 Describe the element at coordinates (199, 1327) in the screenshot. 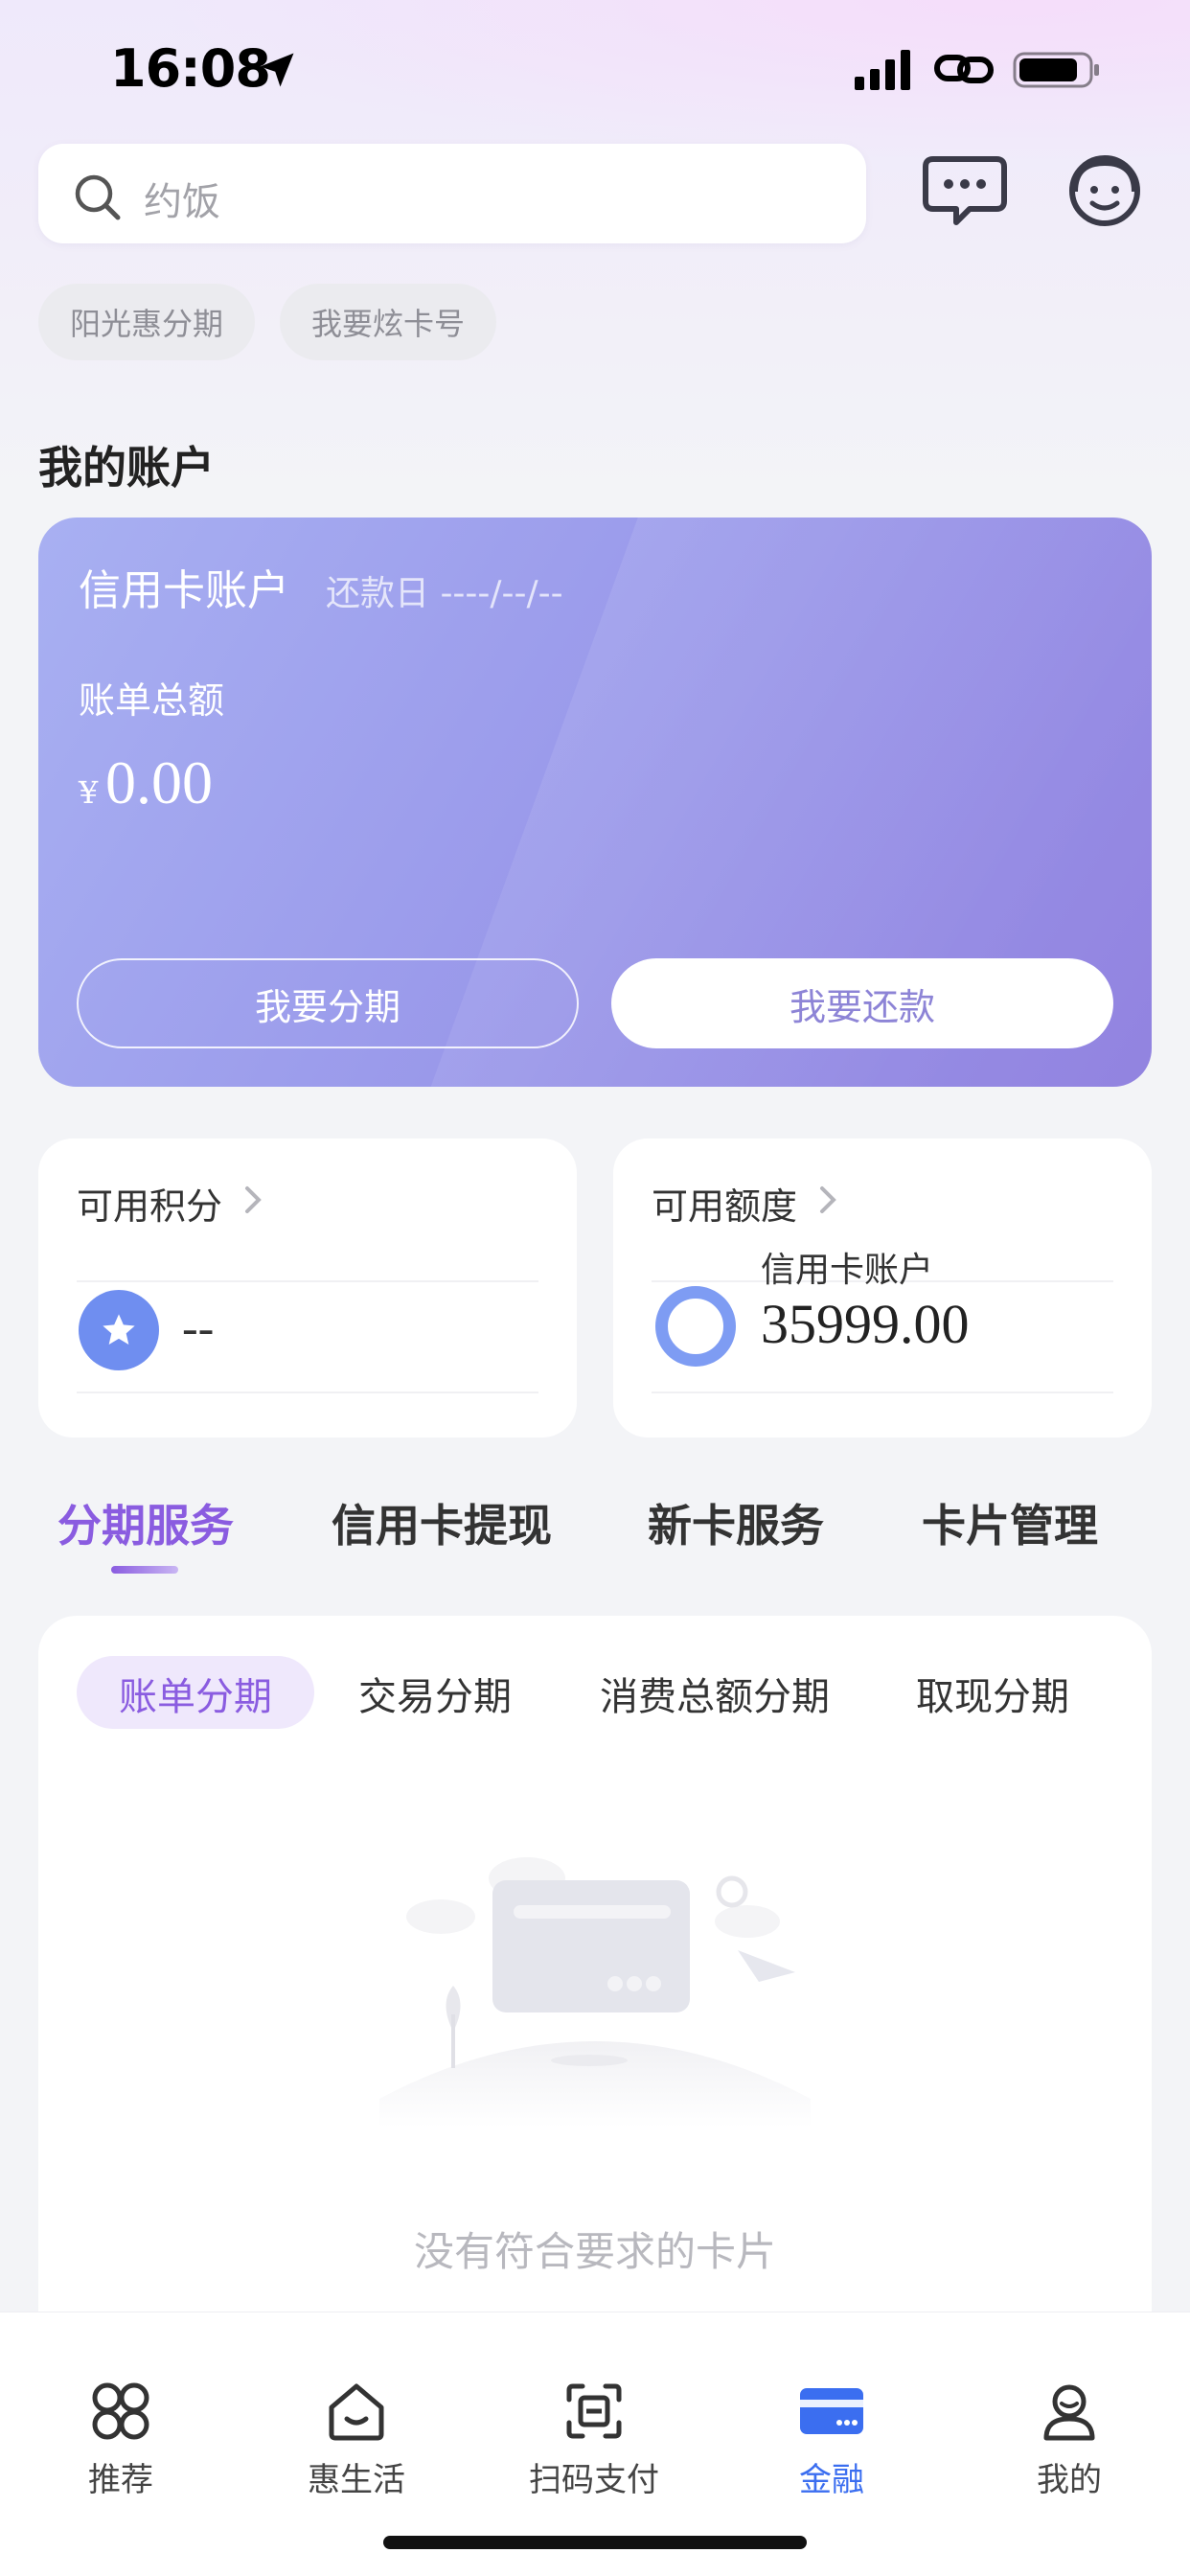

I see `points-value: --` at that location.